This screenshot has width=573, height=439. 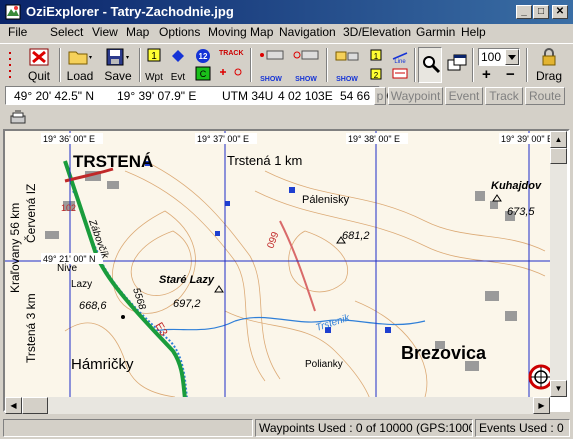 I want to click on maximize-button: □, so click(x=541, y=12).